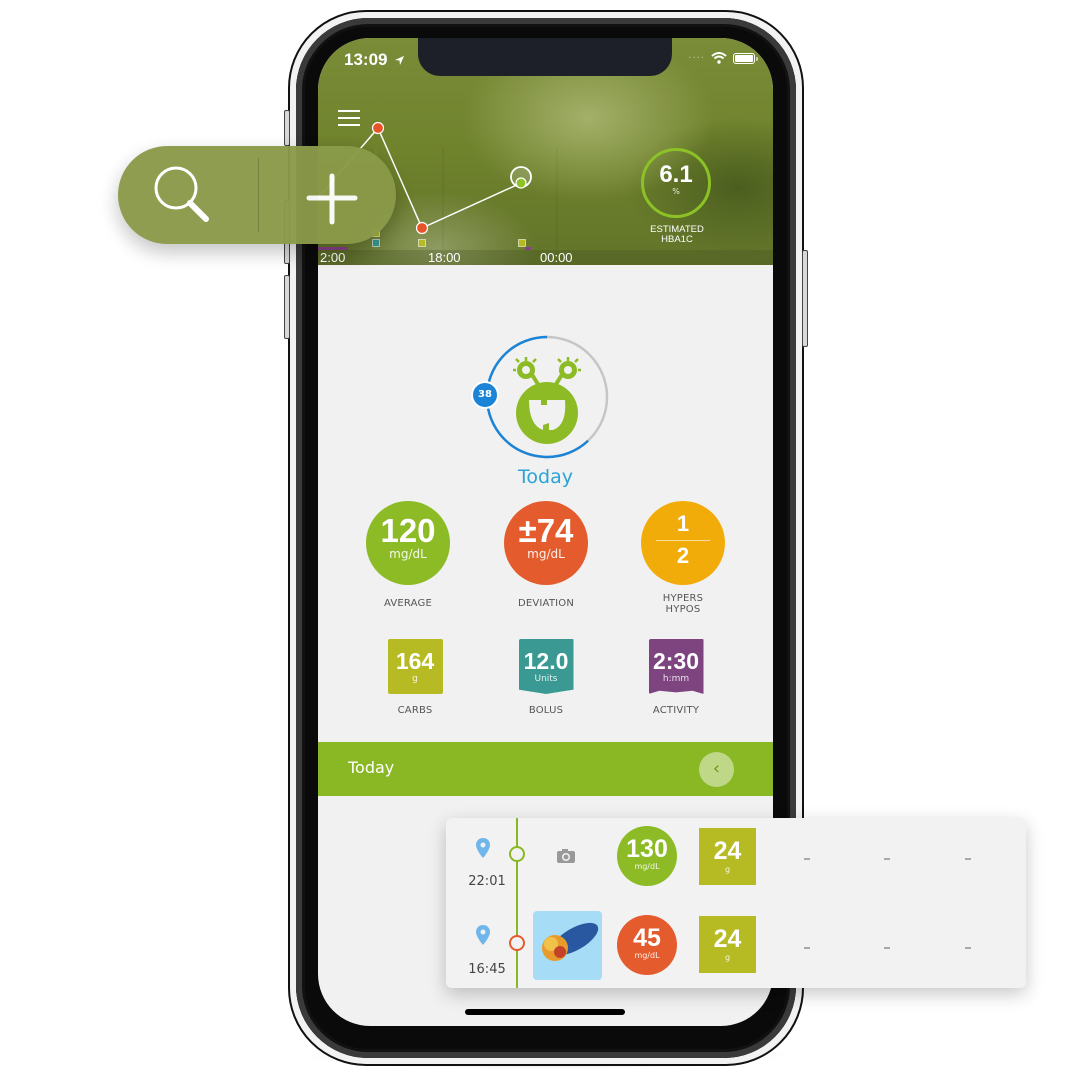 Image resolution: width=1080 pixels, height=1080 pixels. Describe the element at coordinates (181, 194) in the screenshot. I see `search-icon` at that location.